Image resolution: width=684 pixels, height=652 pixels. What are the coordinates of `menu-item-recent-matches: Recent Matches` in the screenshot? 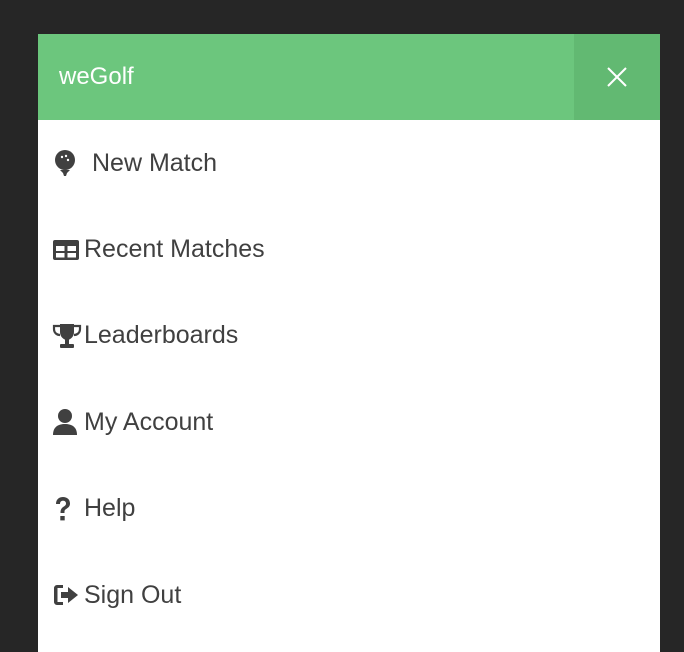 It's located at (349, 249).